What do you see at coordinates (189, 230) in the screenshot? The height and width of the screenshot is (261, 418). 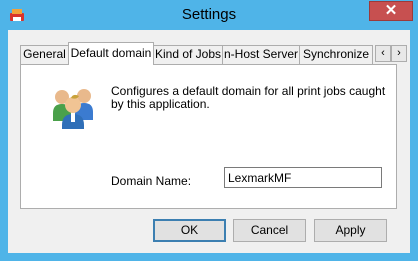 I see `ok-button: OK` at bounding box center [189, 230].